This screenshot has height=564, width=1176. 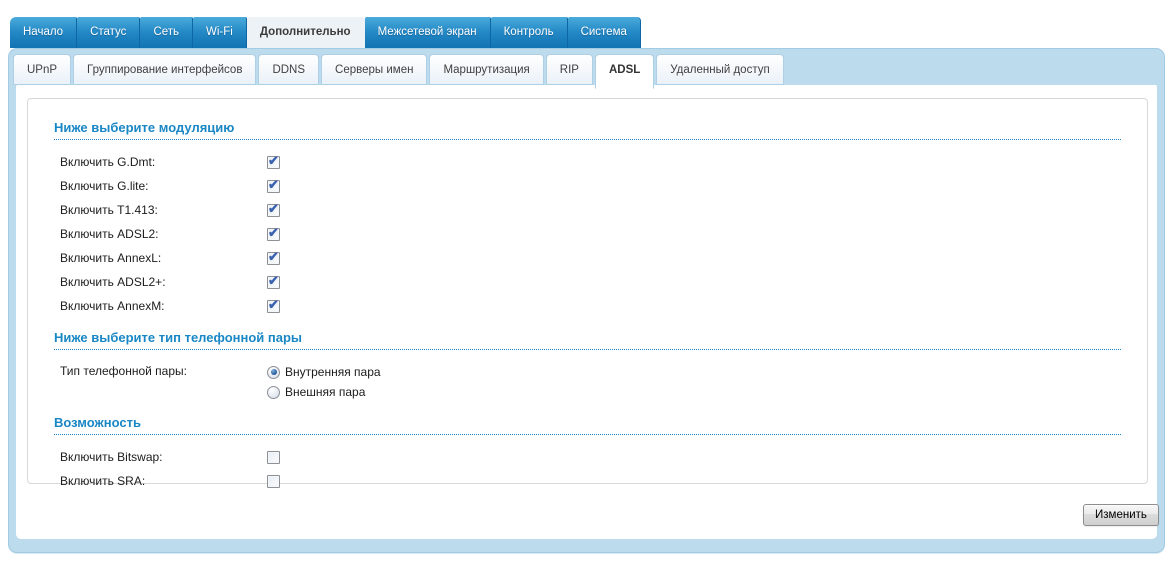 What do you see at coordinates (109, 32) in the screenshot?
I see `tab-status: Статус` at bounding box center [109, 32].